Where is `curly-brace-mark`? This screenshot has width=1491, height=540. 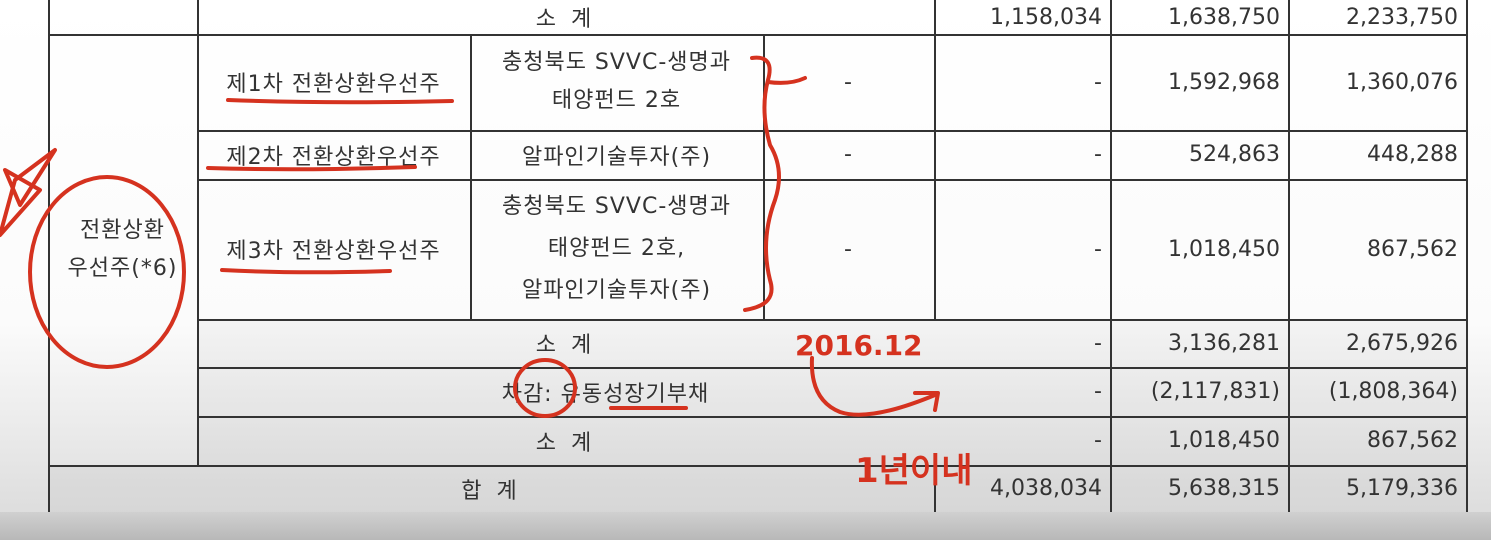 curly-brace-mark is located at coordinates (762, 183).